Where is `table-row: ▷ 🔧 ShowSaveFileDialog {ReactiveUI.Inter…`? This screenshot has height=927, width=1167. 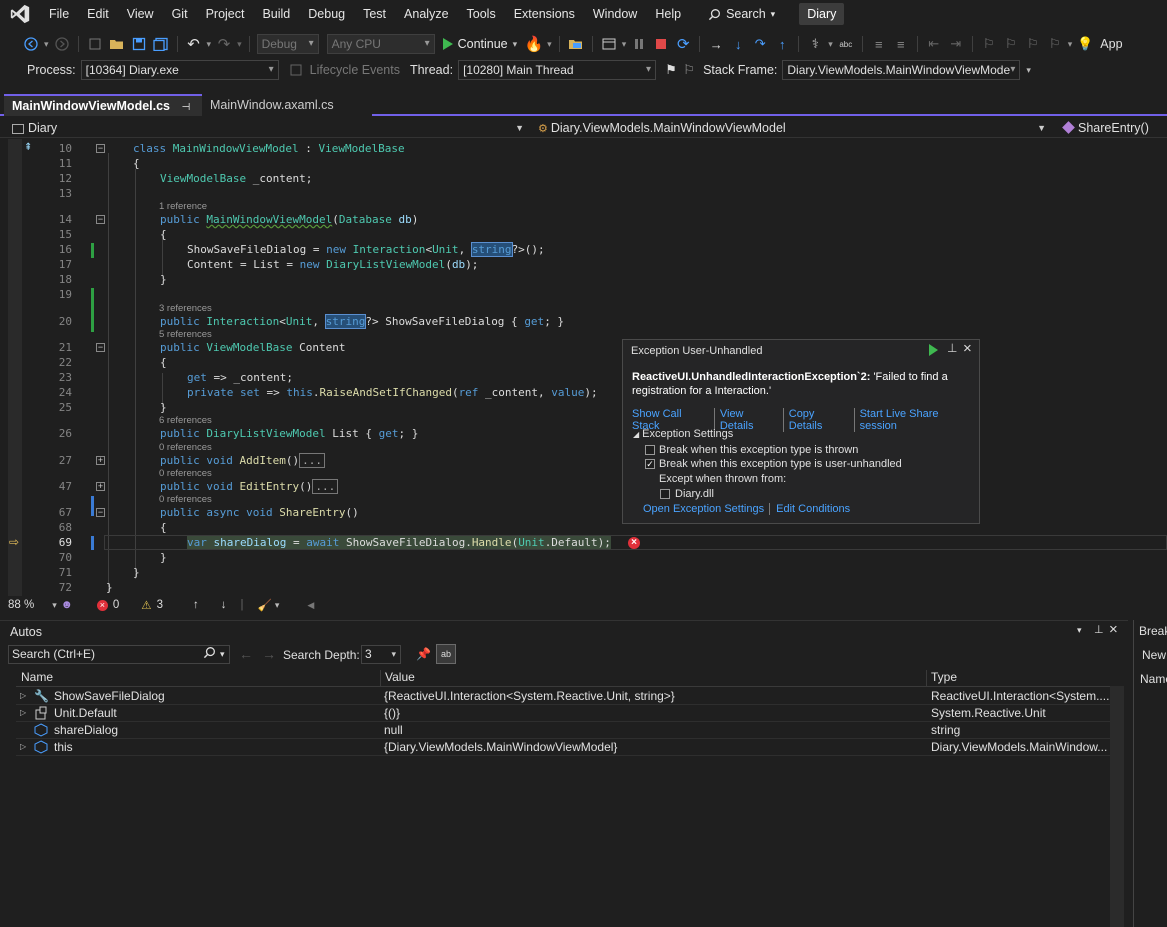 table-row: ▷ 🔧 ShowSaveFileDialog {ReactiveUI.Inter… is located at coordinates (563, 696).